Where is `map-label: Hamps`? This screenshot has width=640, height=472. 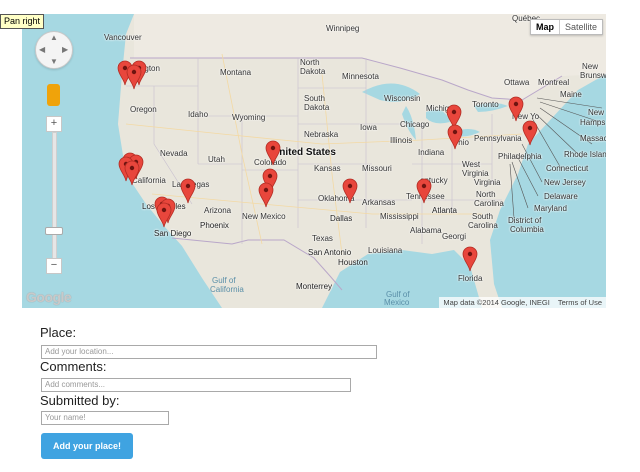 map-label: Hamps is located at coordinates (593, 122).